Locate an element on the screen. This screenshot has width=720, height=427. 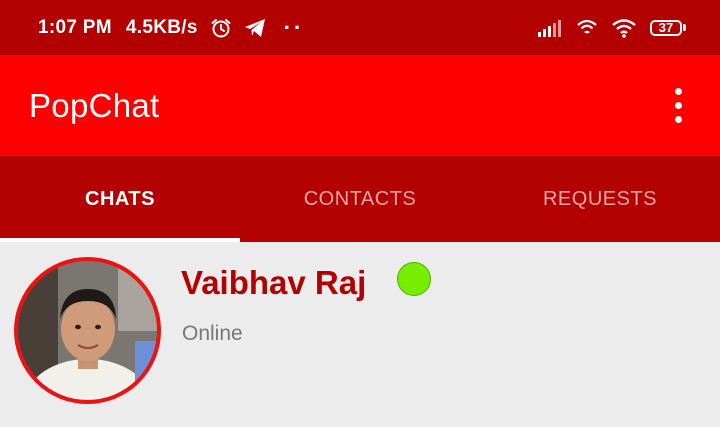
tab-requests: REQUESTS is located at coordinates (600, 199).